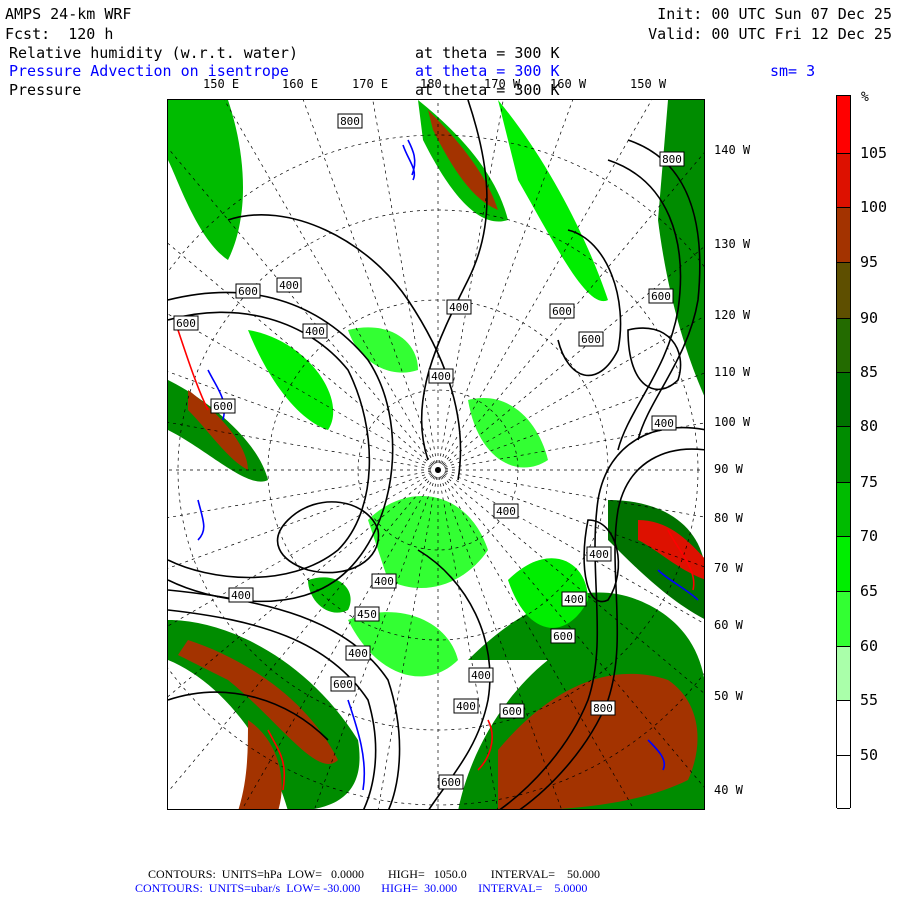 The image size is (900, 900). What do you see at coordinates (770, 34) in the screenshot?
I see `valid-time: Valid: 00 UTC Fri 12 Dec 25` at bounding box center [770, 34].